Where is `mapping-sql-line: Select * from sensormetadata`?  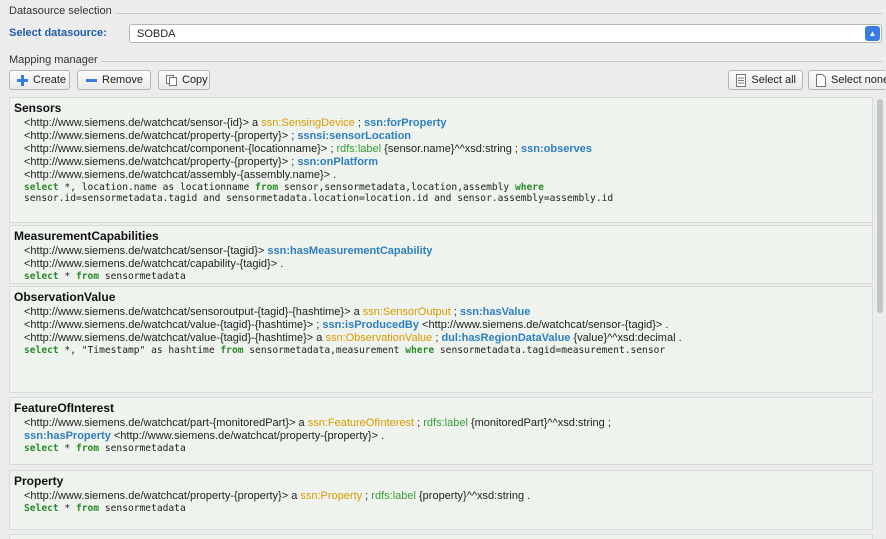
mapping-sql-line: Select * from sensormetadata is located at coordinates (440, 508).